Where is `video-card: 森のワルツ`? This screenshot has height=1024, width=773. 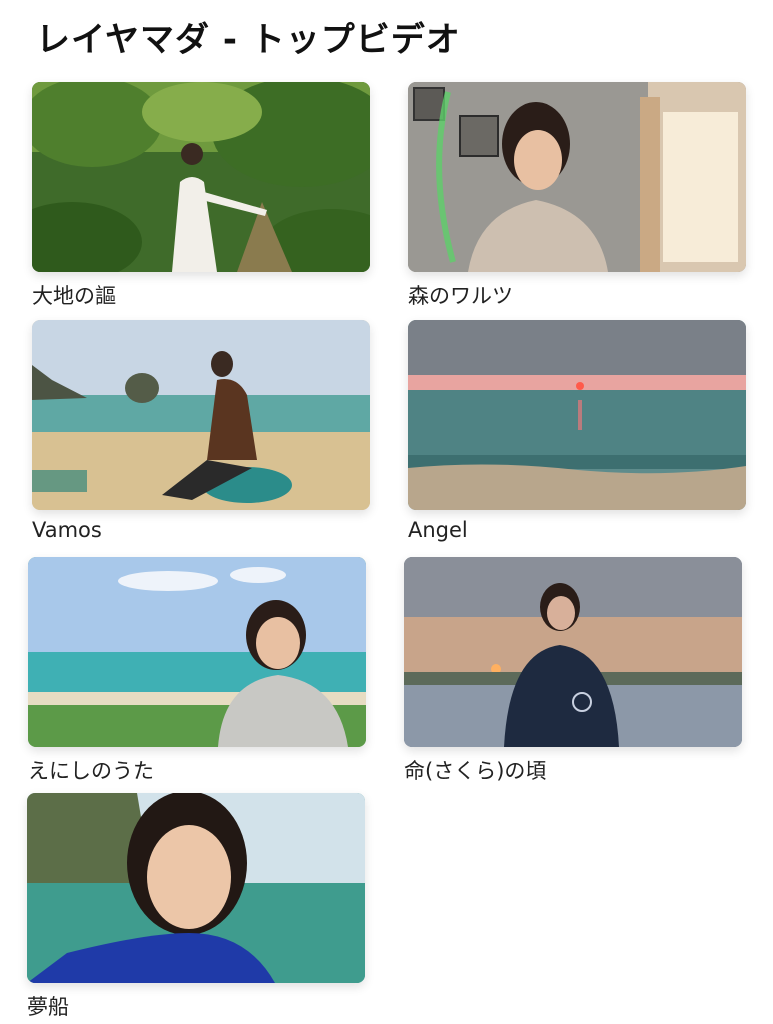
video-card: 森のワルツ is located at coordinates (577, 196).